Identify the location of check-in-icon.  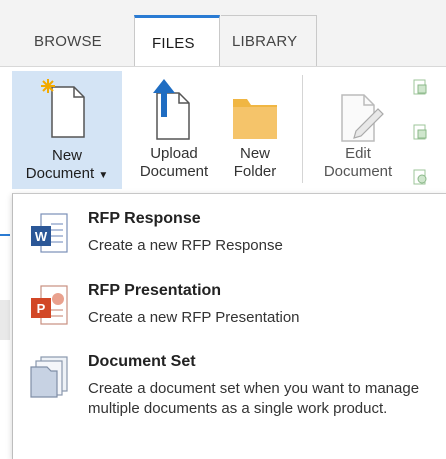
(420, 132).